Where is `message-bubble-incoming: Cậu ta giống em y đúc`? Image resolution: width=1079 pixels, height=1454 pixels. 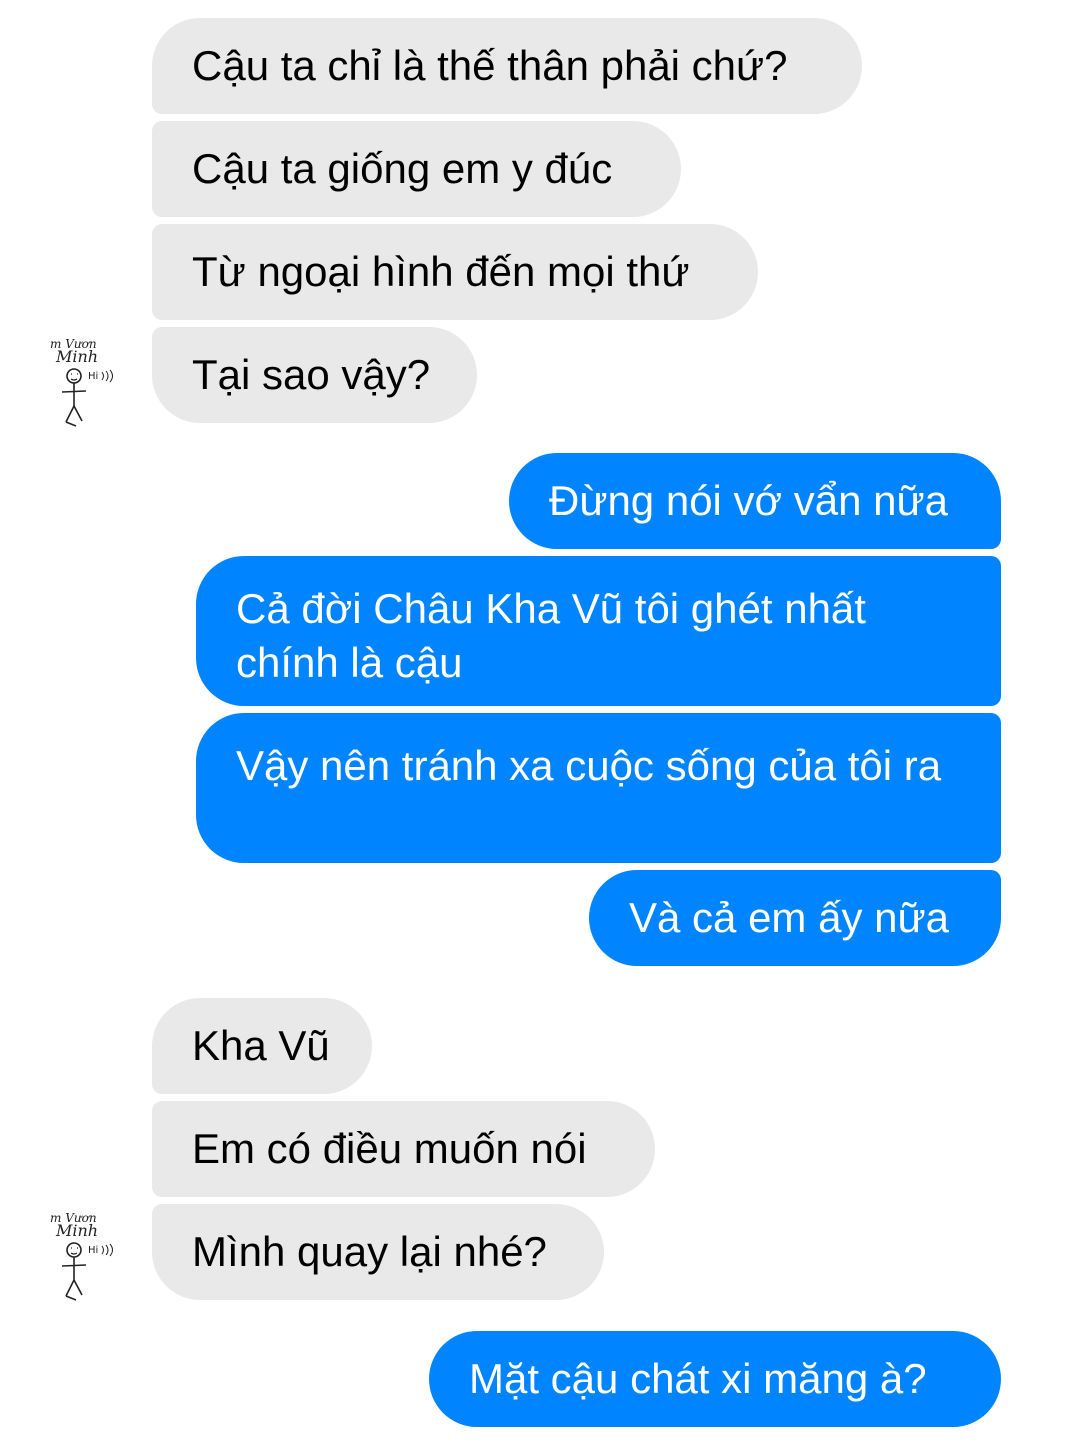
message-bubble-incoming: Cậu ta giống em y đúc is located at coordinates (416, 169).